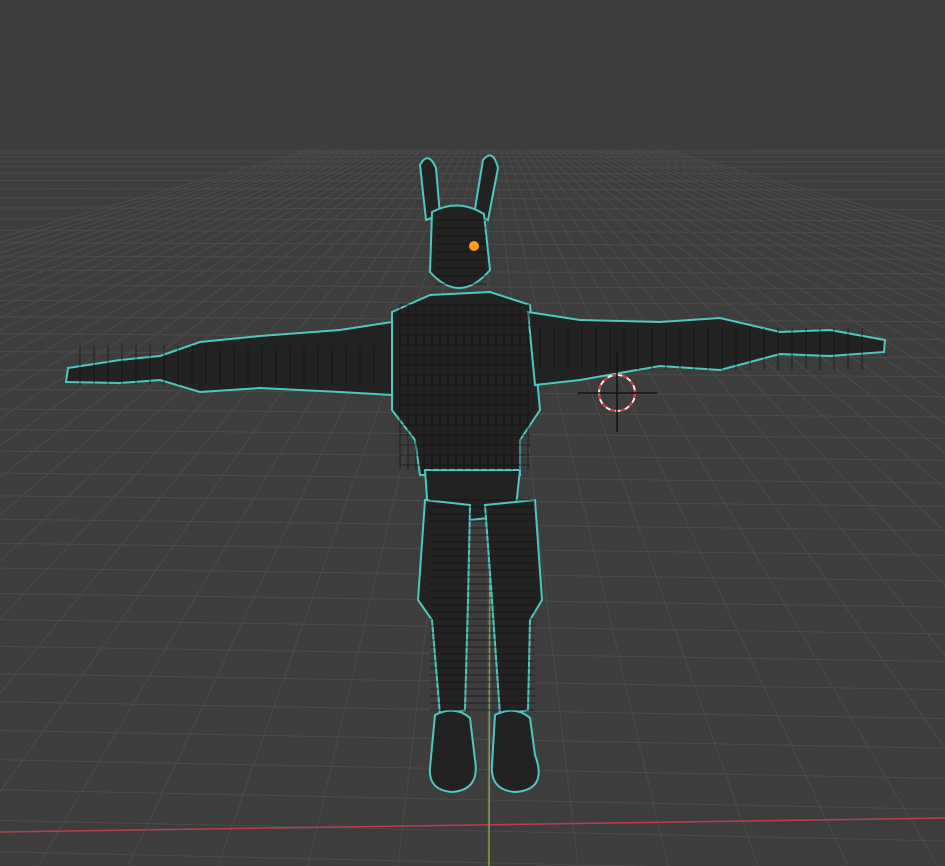 The height and width of the screenshot is (866, 945). I want to click on origin-point-icon, so click(474, 246).